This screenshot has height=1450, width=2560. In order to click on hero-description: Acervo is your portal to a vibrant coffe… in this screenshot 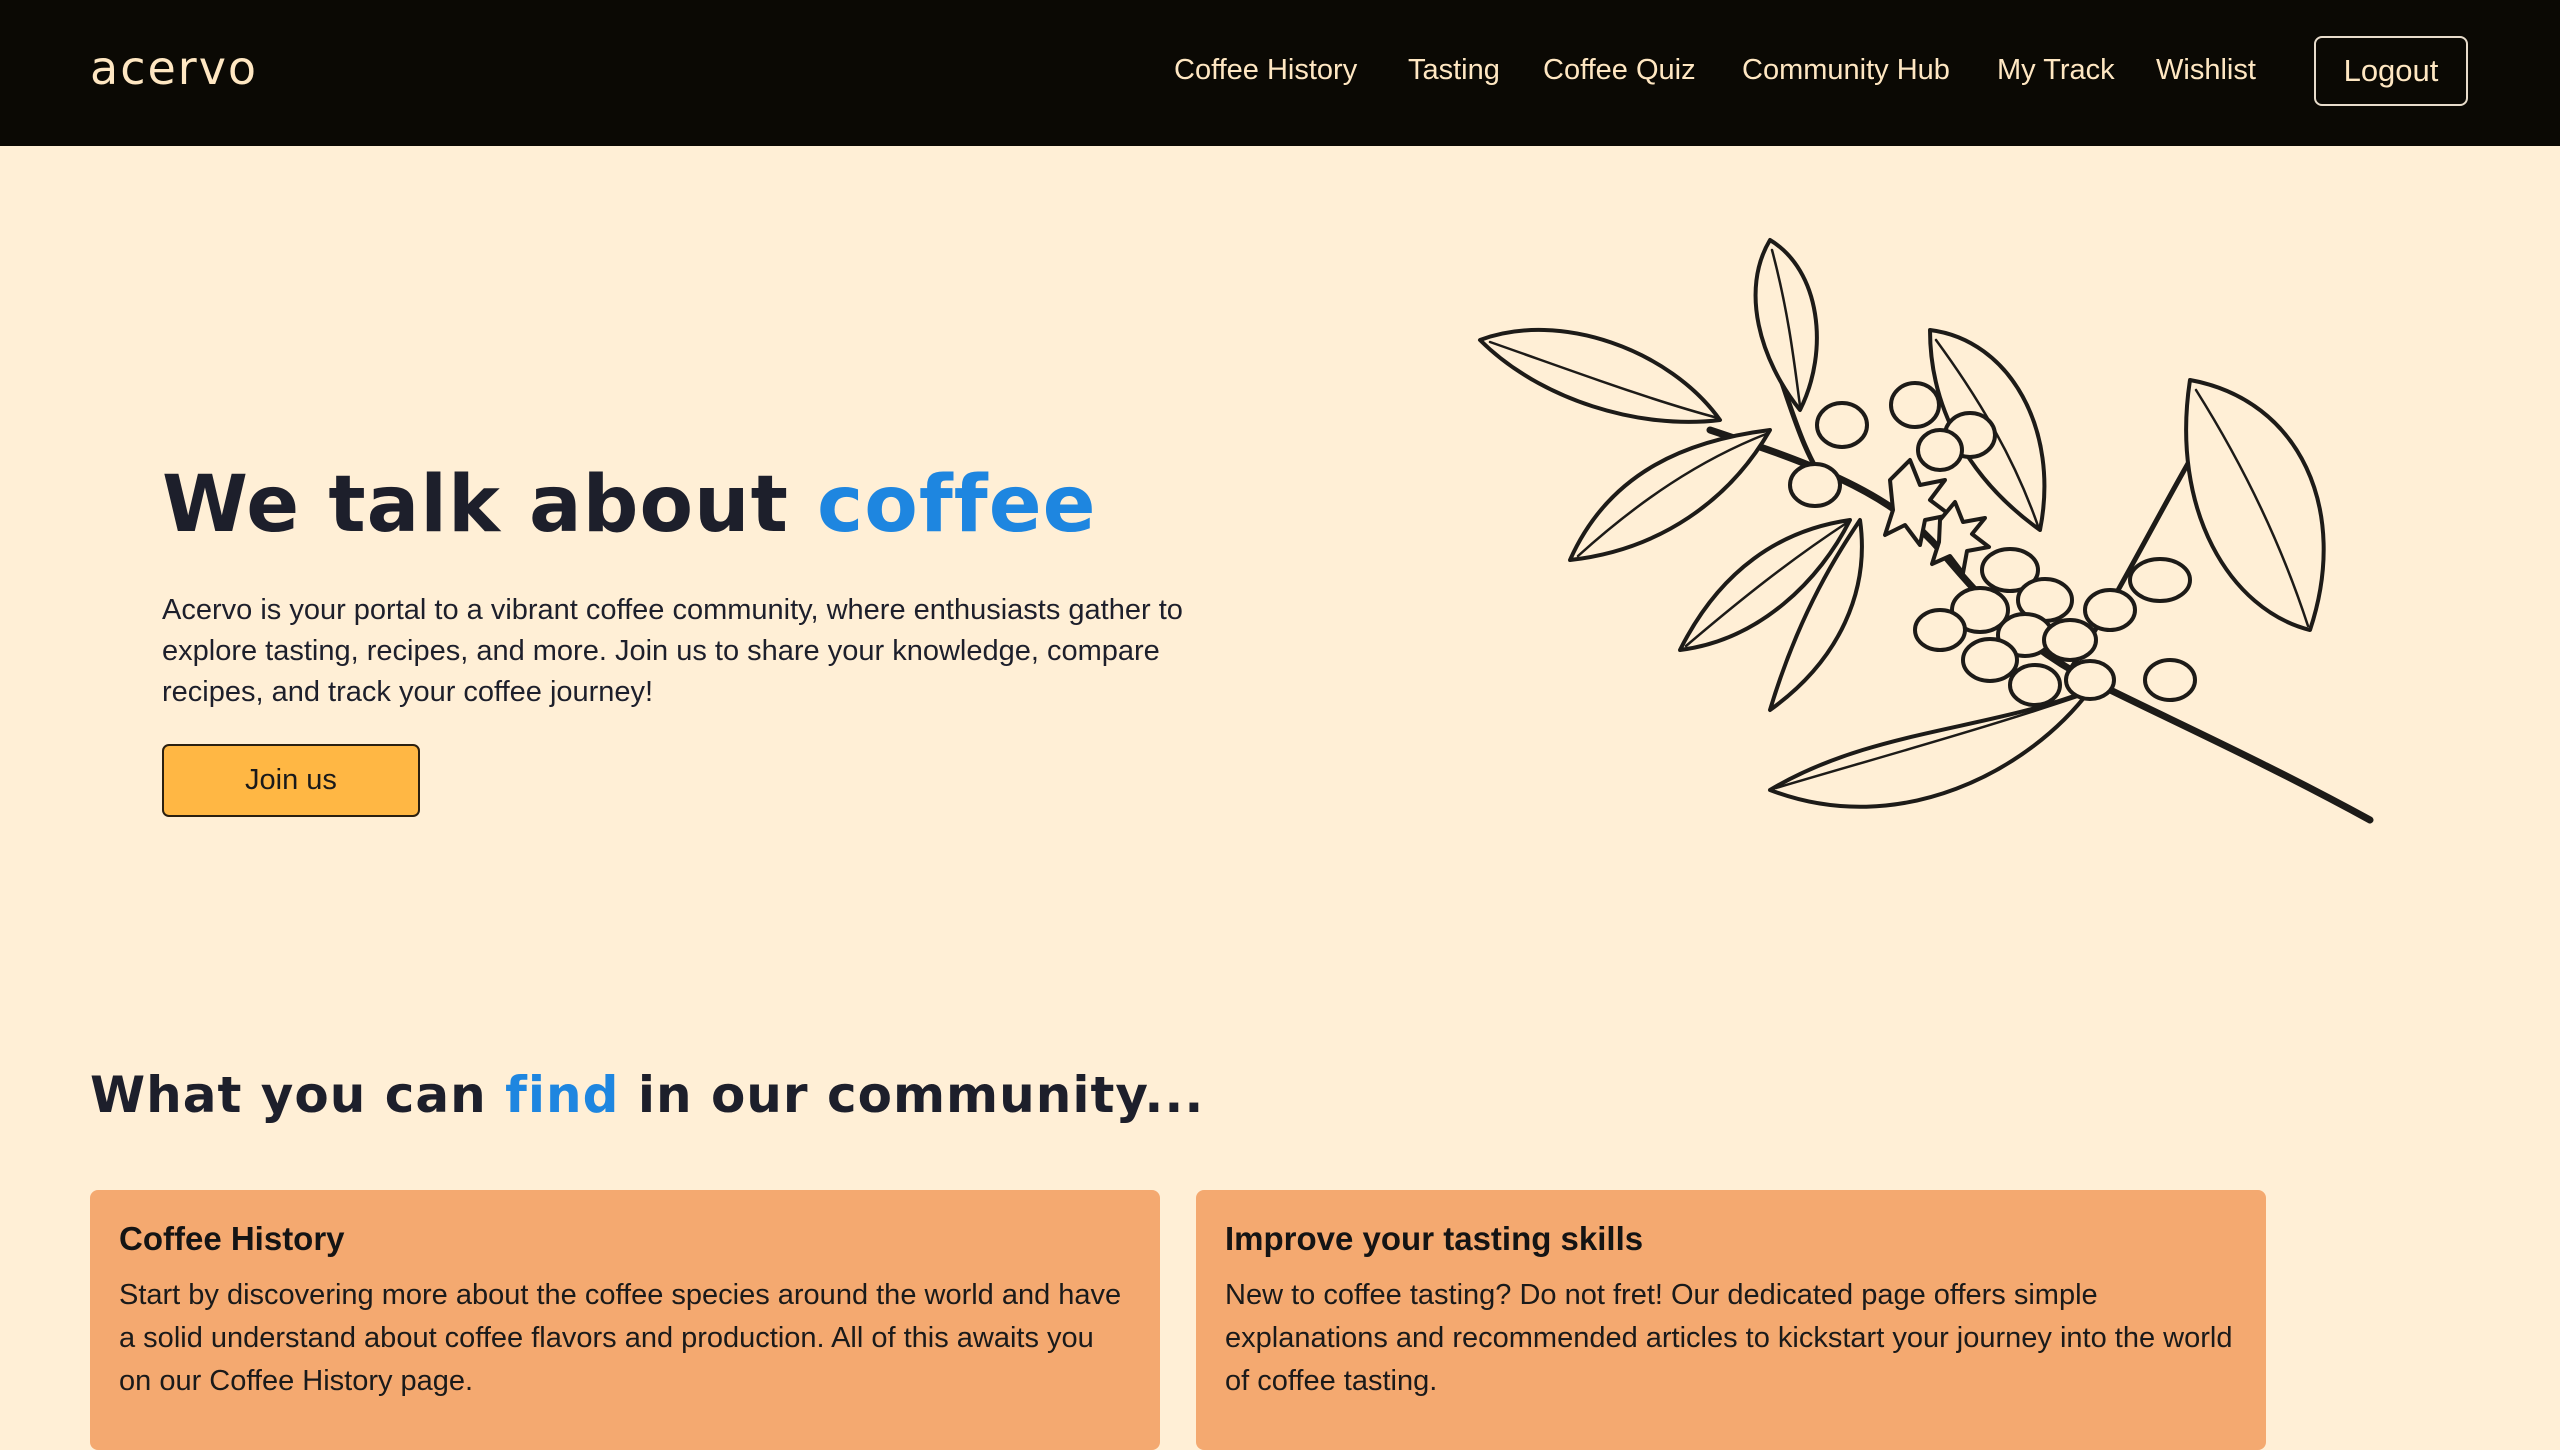, I will do `click(672, 651)`.